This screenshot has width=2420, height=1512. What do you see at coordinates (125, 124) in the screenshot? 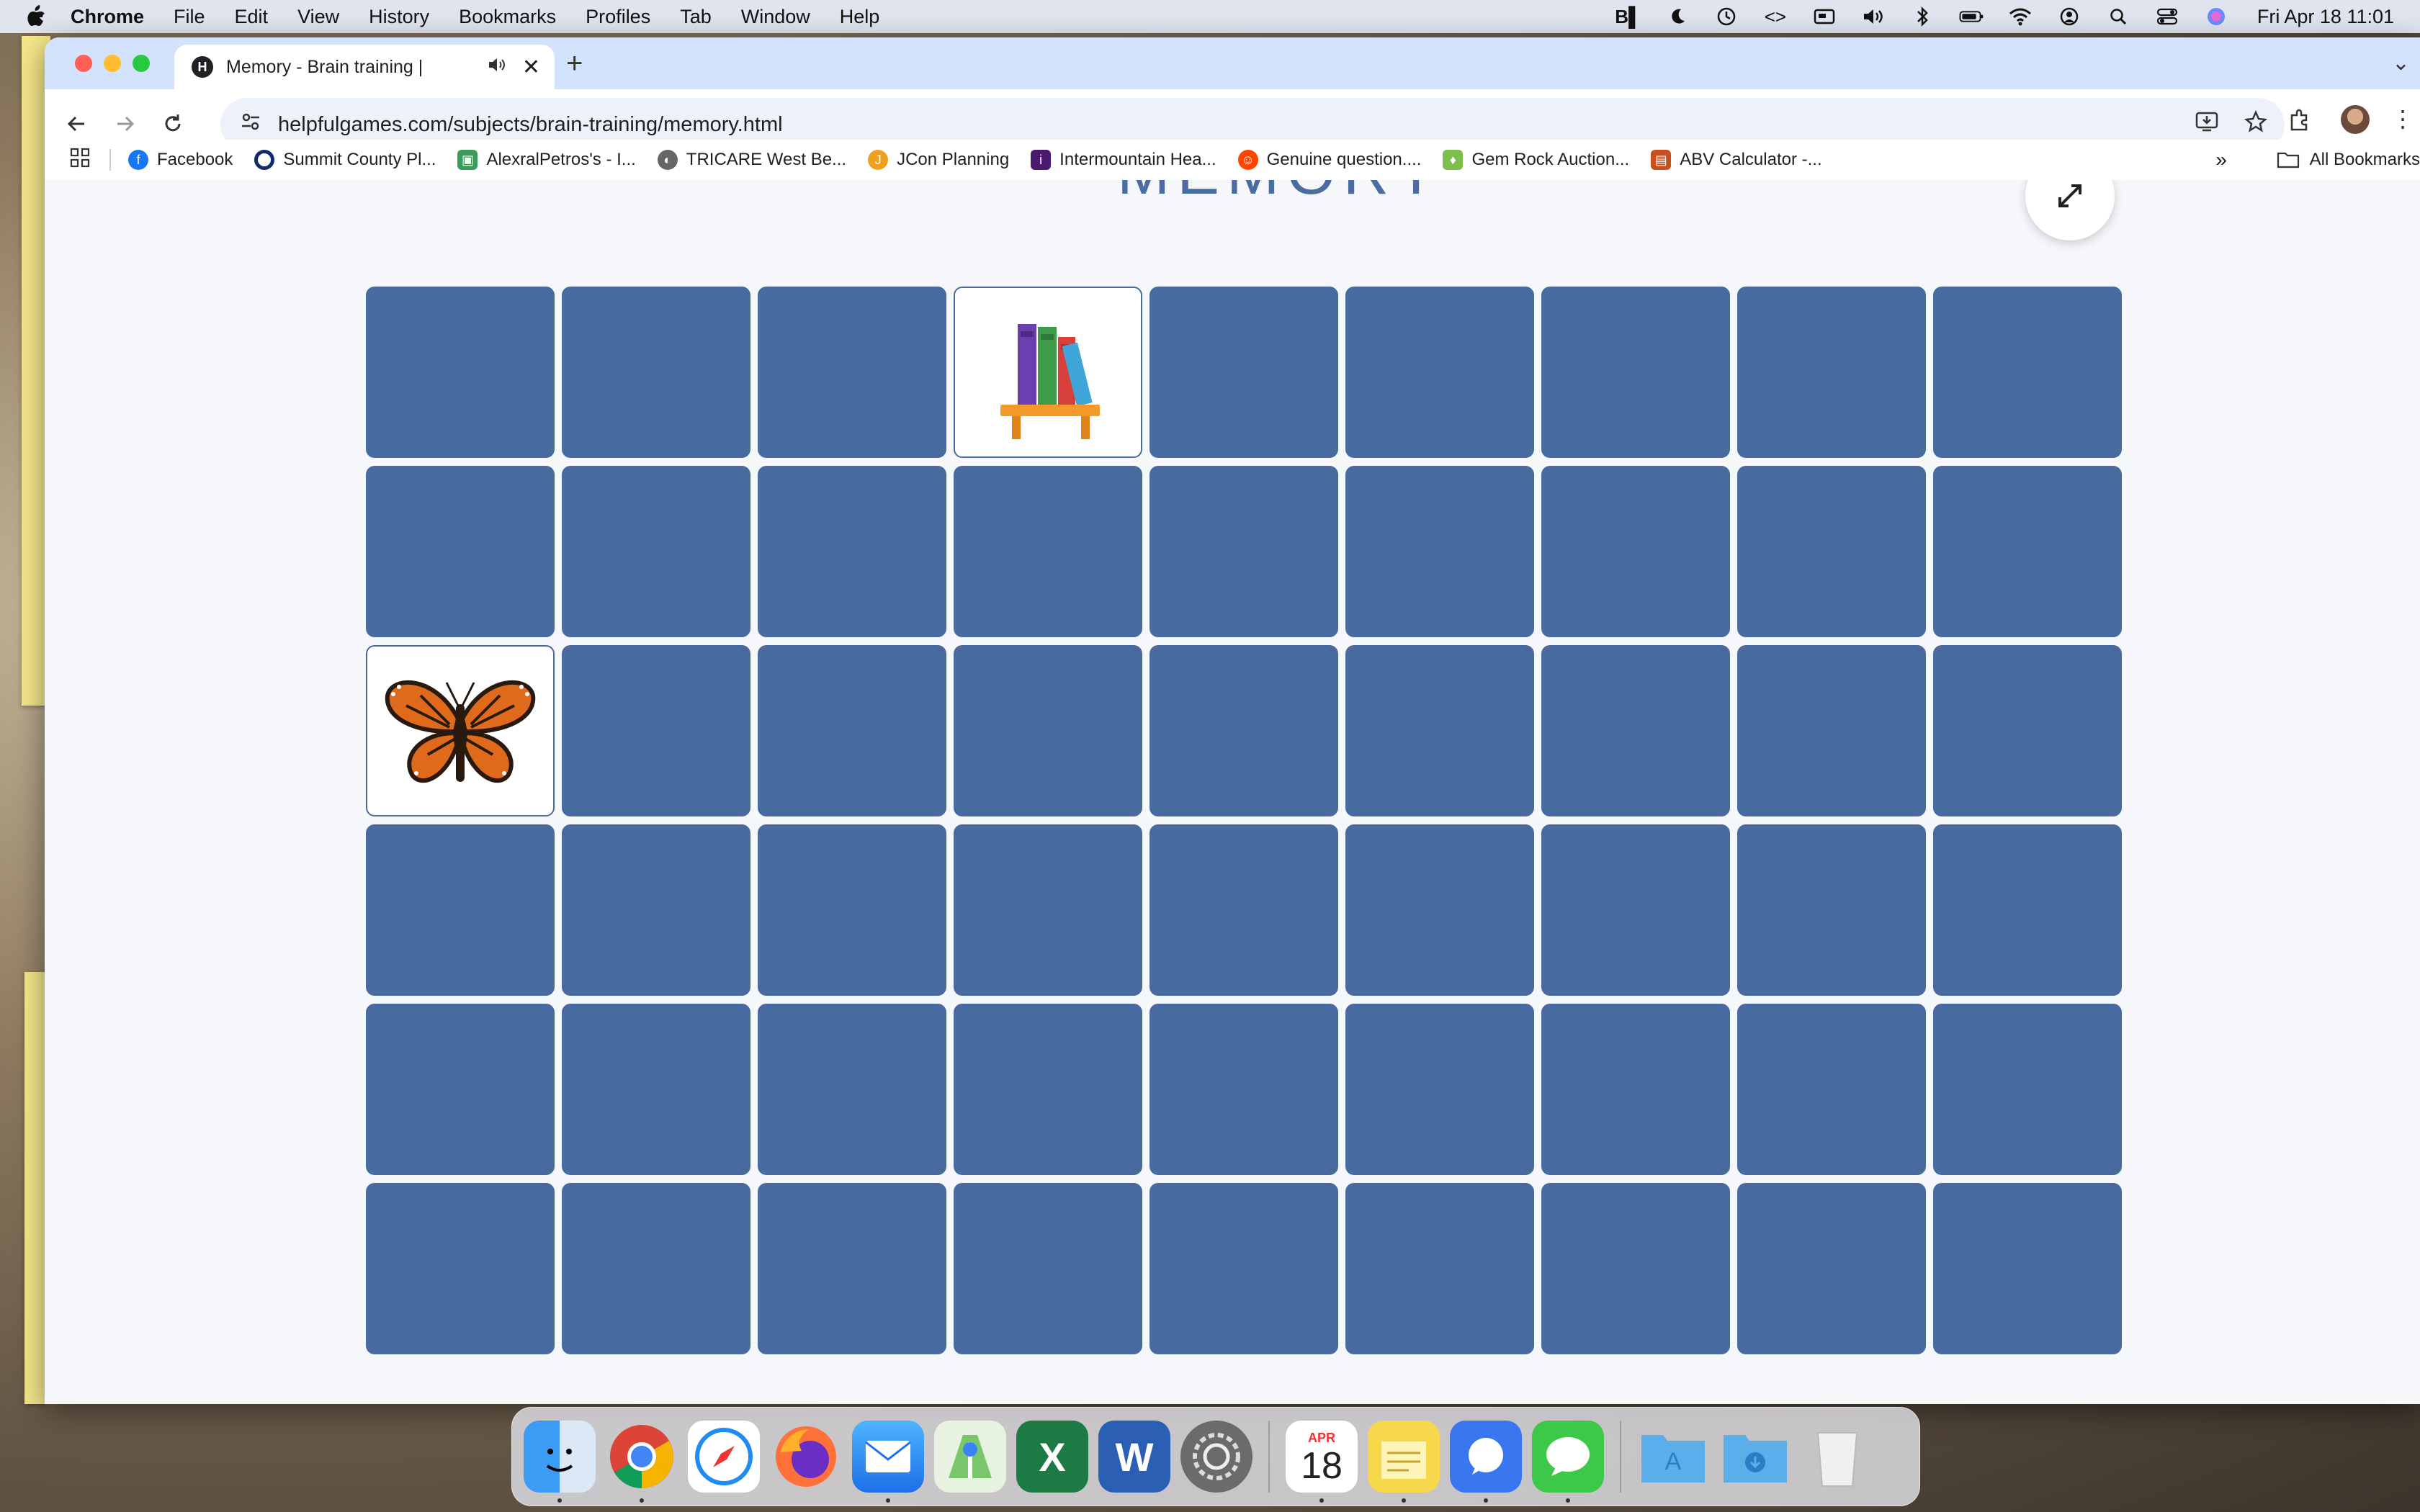
I see `forward-button` at bounding box center [125, 124].